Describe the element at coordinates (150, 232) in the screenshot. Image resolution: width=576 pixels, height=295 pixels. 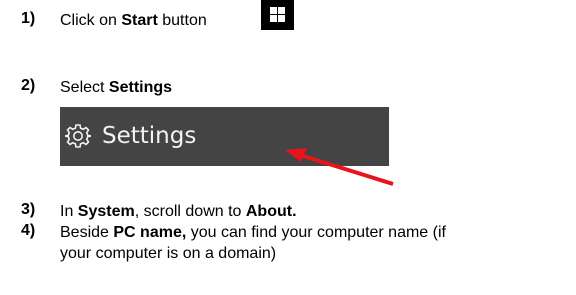
I see `step-text-bold: PC name,` at that location.